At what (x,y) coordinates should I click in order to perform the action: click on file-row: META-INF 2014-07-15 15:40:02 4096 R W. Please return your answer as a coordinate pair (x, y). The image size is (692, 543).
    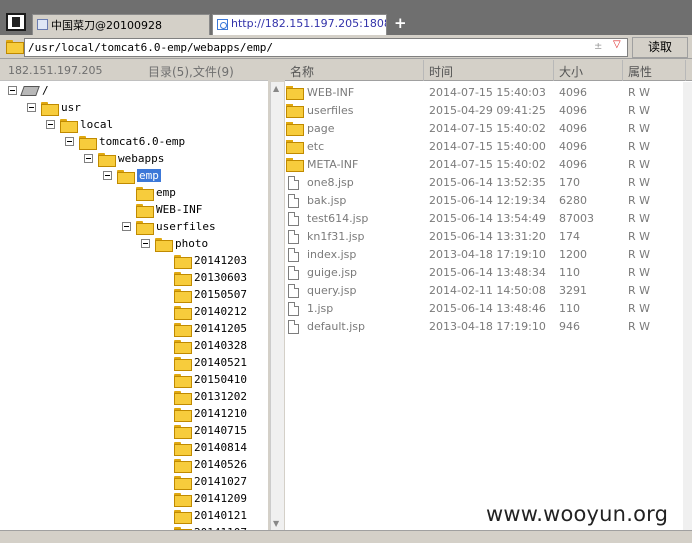
    Looking at the image, I should click on (485, 164).